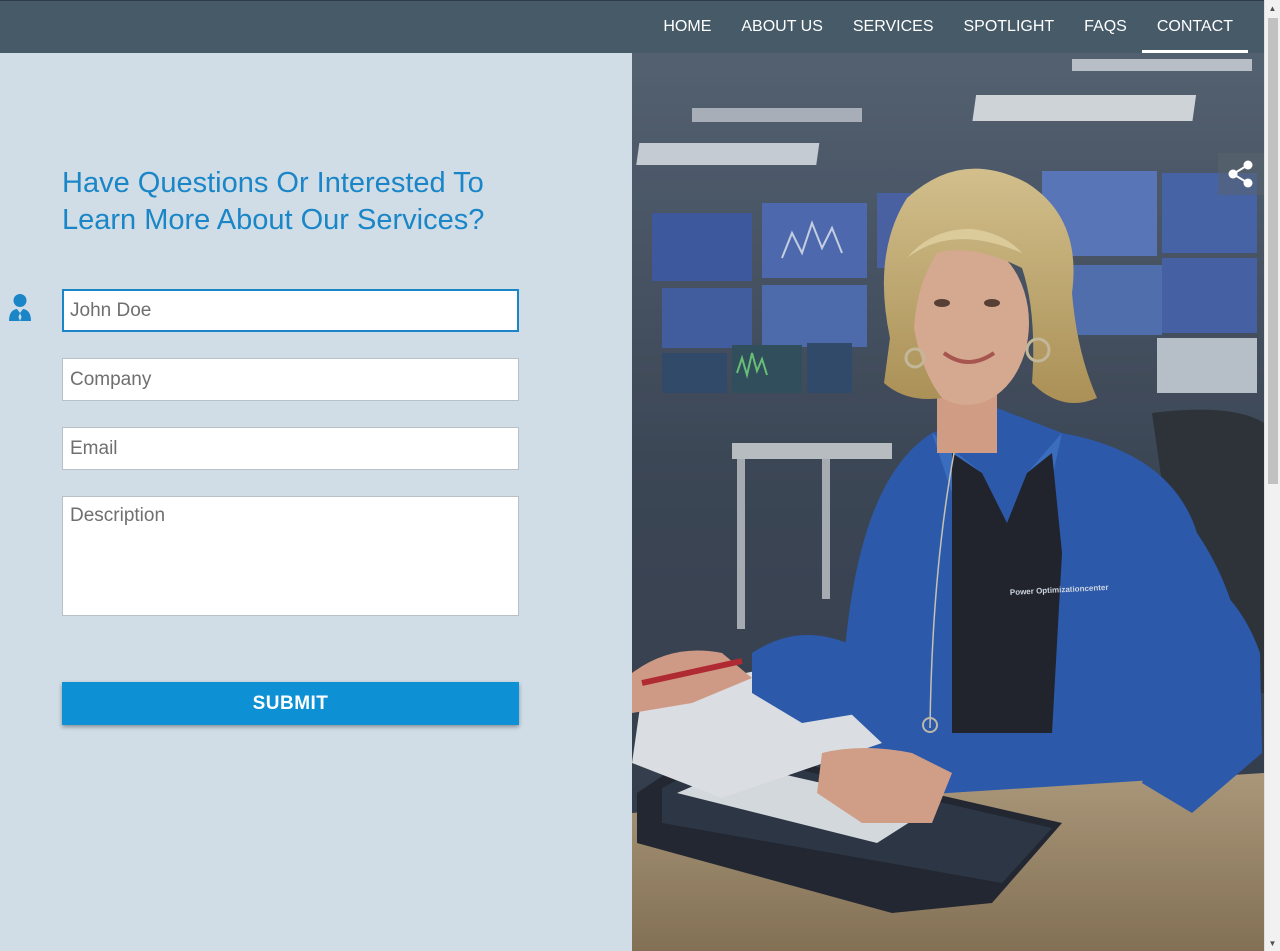 Image resolution: width=1280 pixels, height=951 pixels. I want to click on nav-about-us: ABOUT US, so click(782, 27).